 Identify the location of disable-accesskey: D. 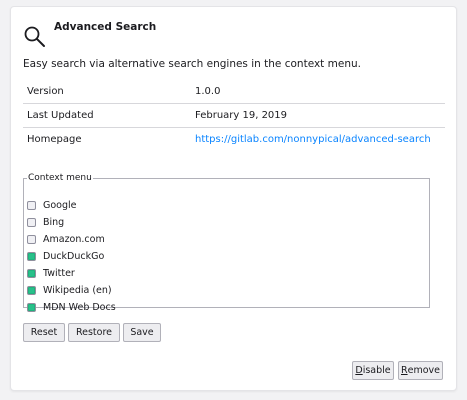
(359, 370).